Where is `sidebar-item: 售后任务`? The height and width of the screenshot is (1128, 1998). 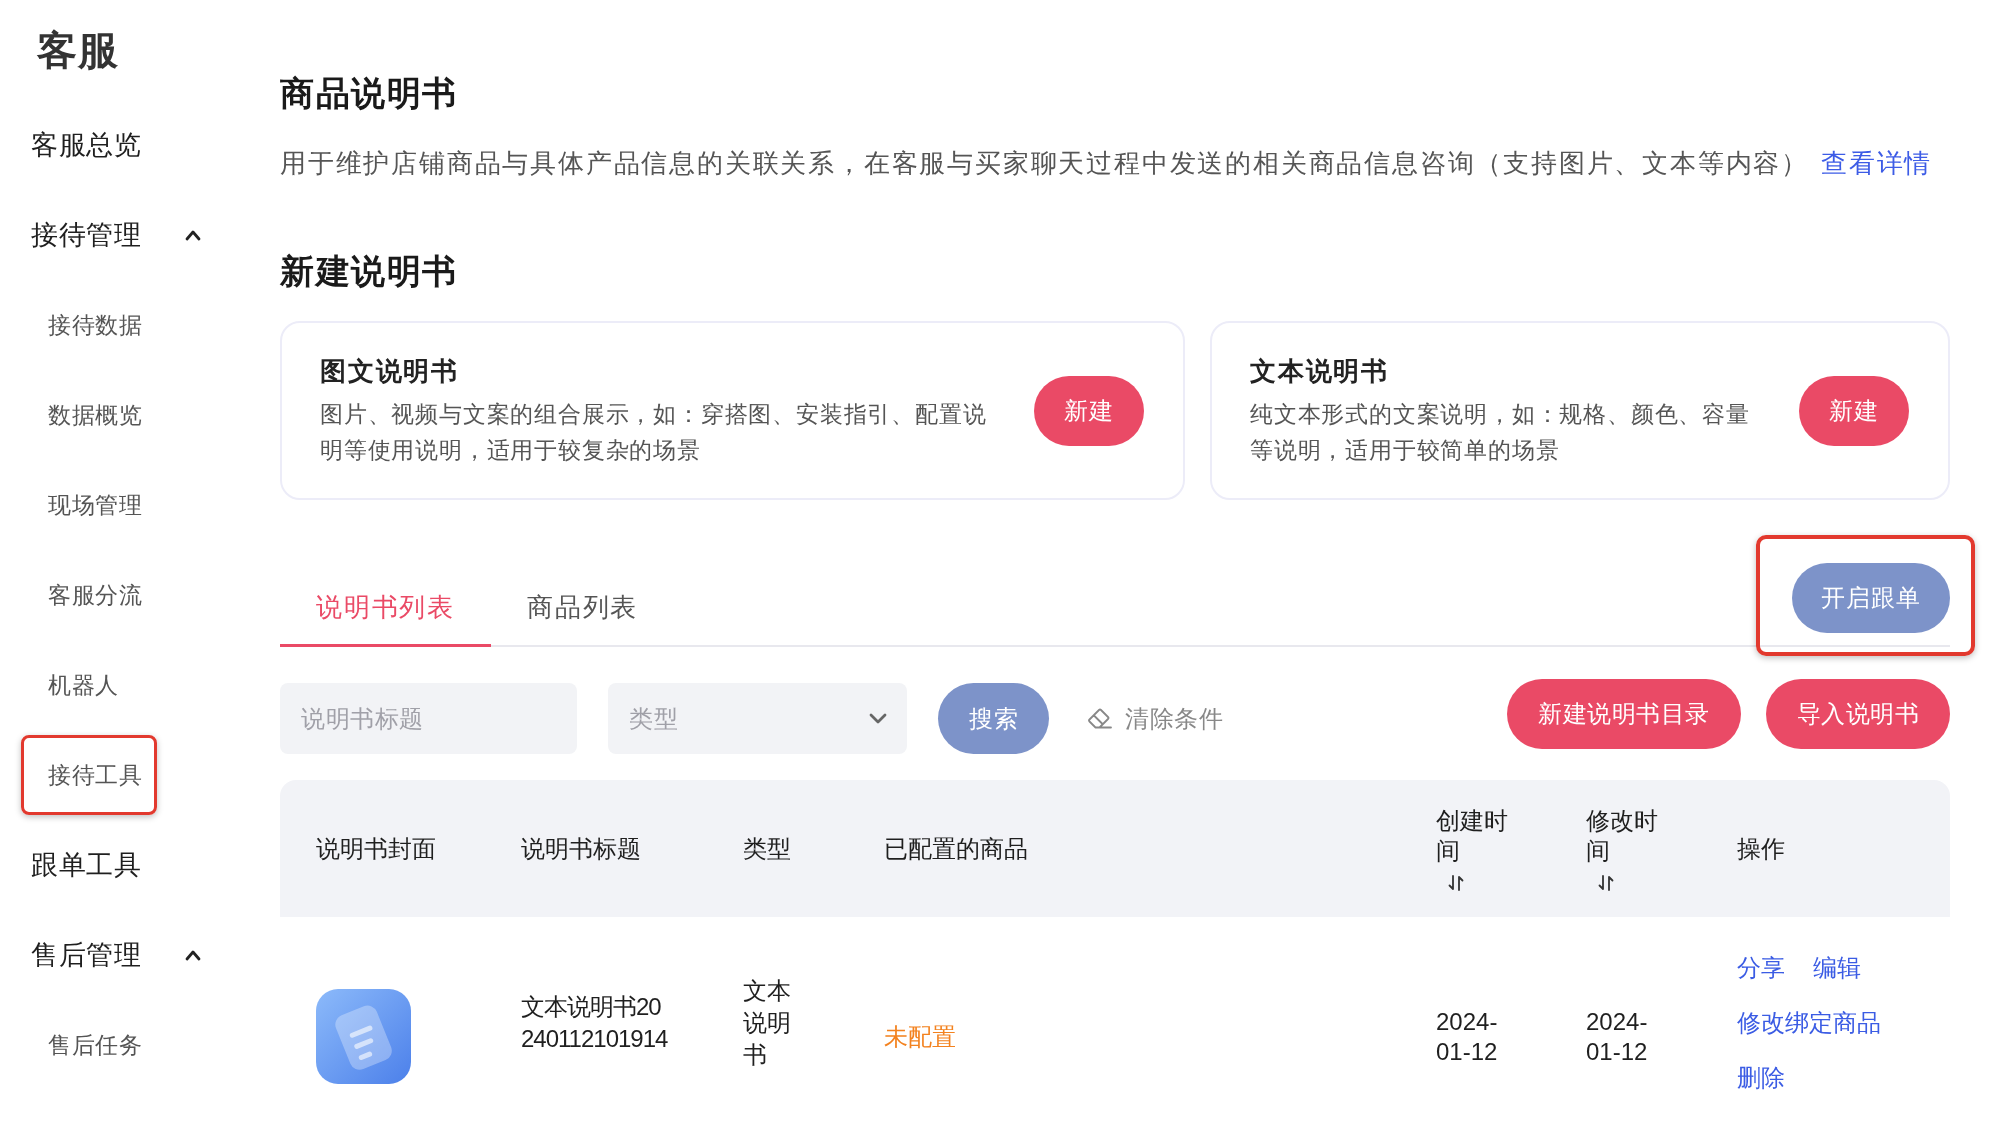
sidebar-item: 售后任务 is located at coordinates (95, 1045).